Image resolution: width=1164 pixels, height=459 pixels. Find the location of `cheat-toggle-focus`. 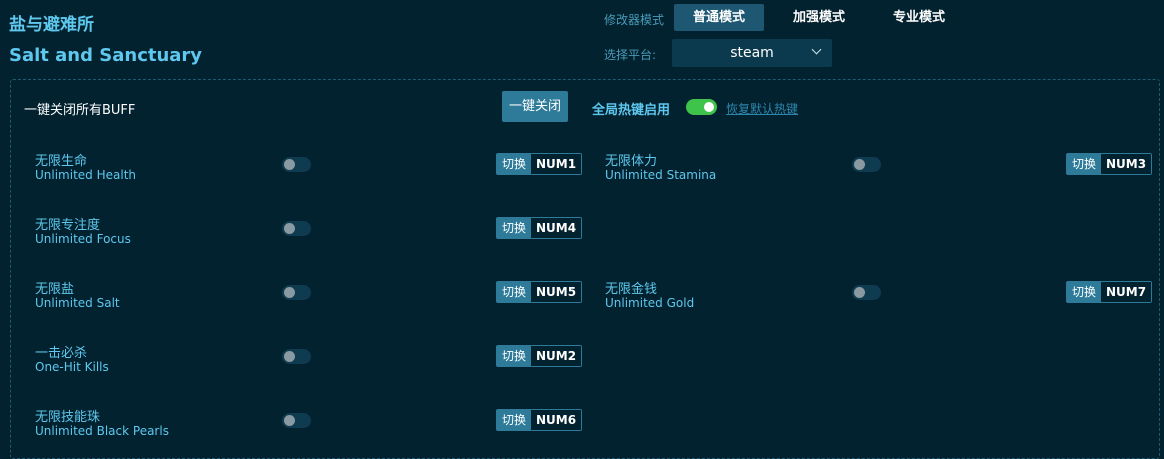

cheat-toggle-focus is located at coordinates (296, 228).